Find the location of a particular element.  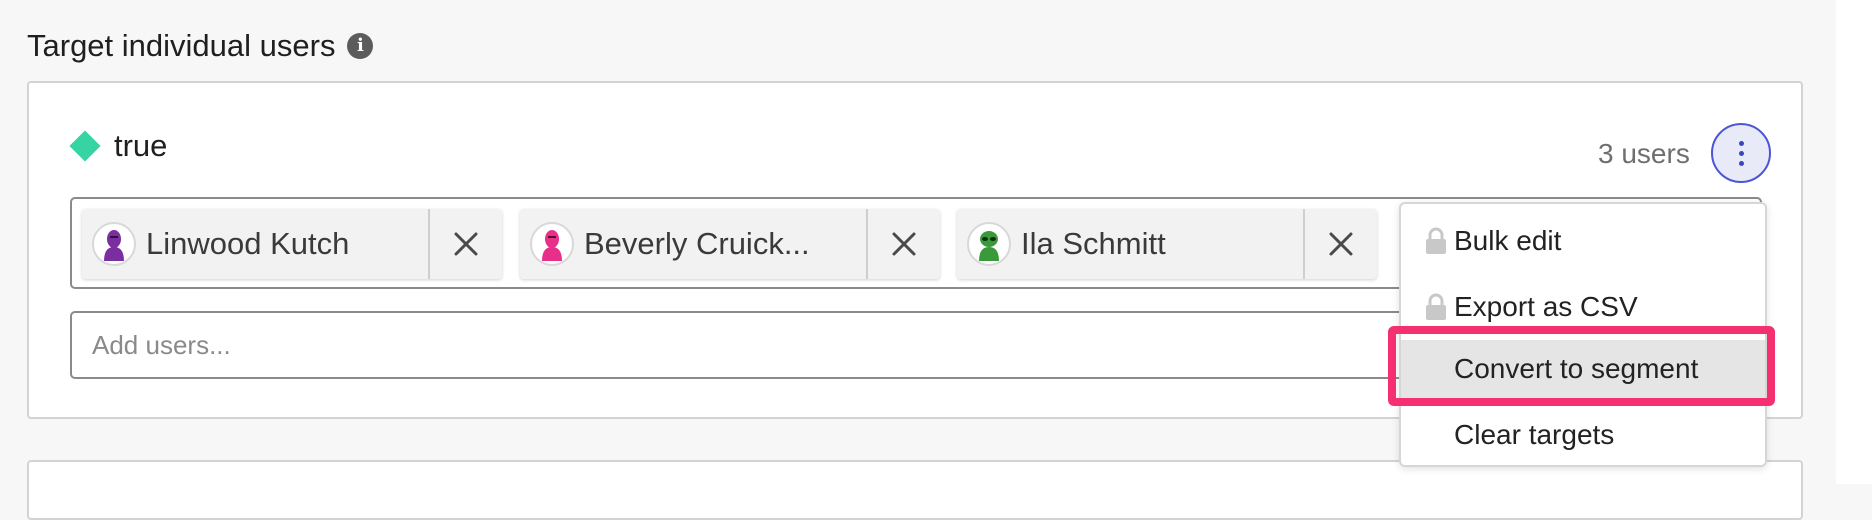

menu-item-bulk-edit: Bulk edit is located at coordinates (1583, 241).